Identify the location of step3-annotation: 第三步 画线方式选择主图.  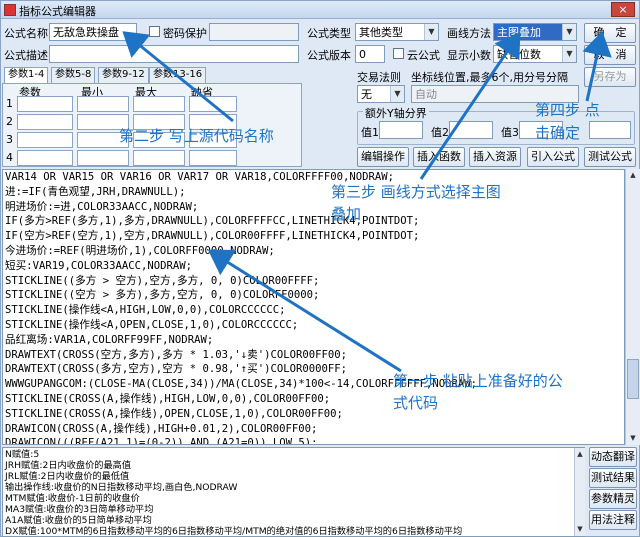
(416, 192).